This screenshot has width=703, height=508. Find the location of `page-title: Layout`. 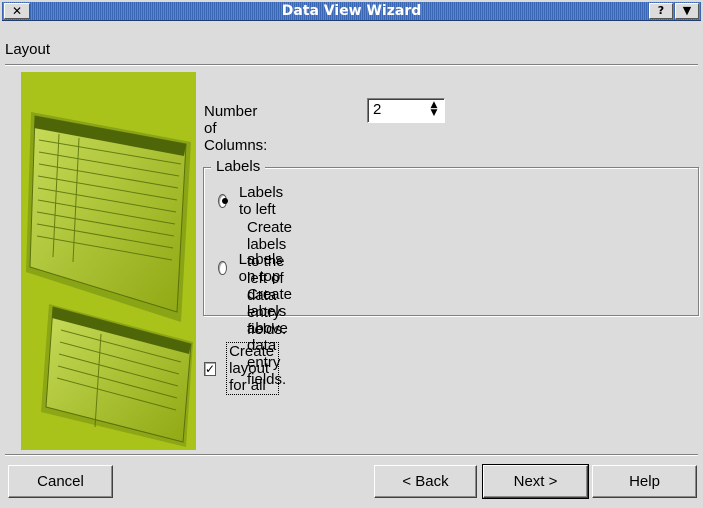

page-title: Layout is located at coordinates (28, 49).